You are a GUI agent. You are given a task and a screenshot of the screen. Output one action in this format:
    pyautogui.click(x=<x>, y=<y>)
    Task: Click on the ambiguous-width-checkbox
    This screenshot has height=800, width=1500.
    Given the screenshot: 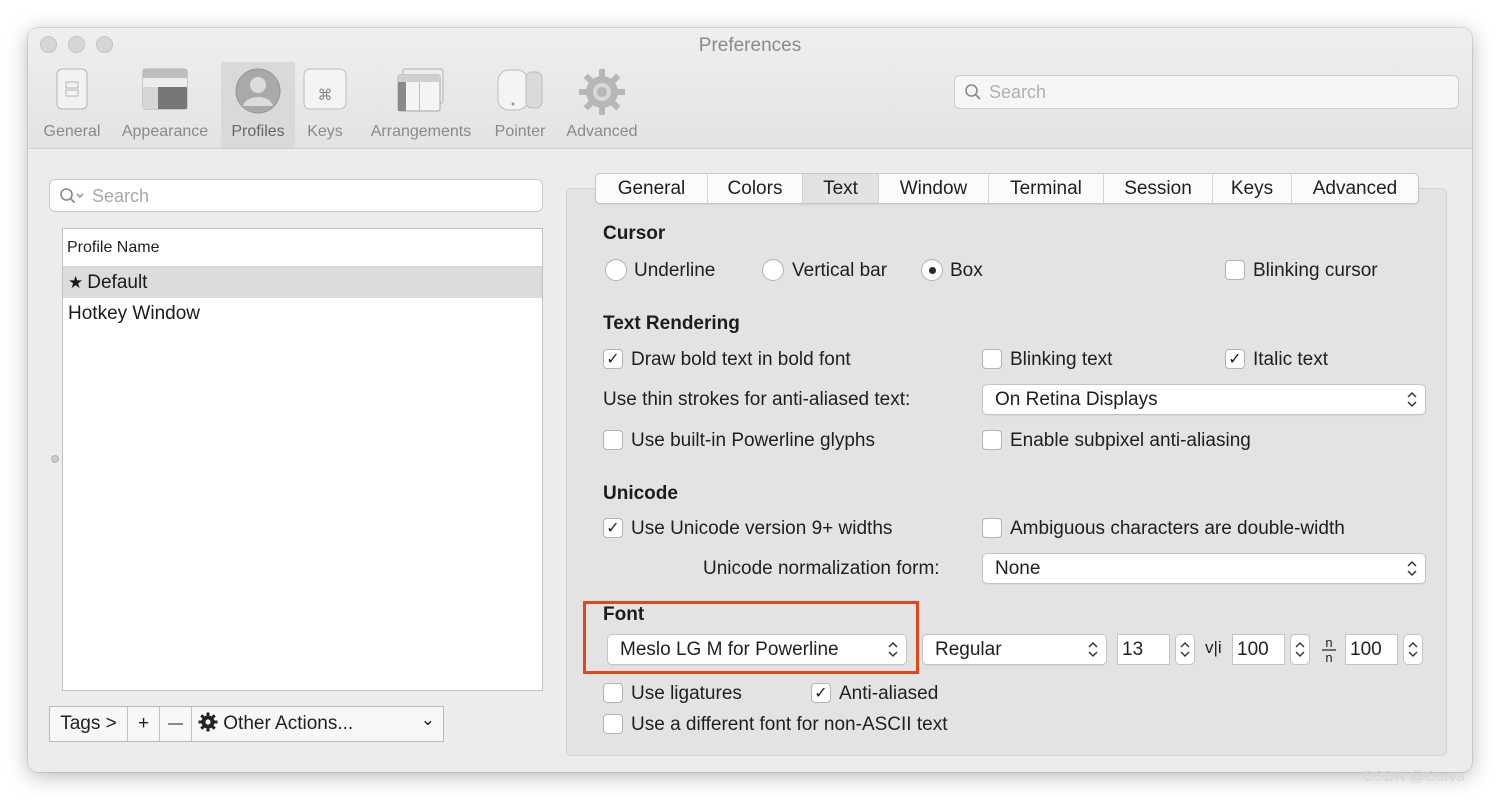 What is the action you would take?
    pyautogui.click(x=992, y=528)
    